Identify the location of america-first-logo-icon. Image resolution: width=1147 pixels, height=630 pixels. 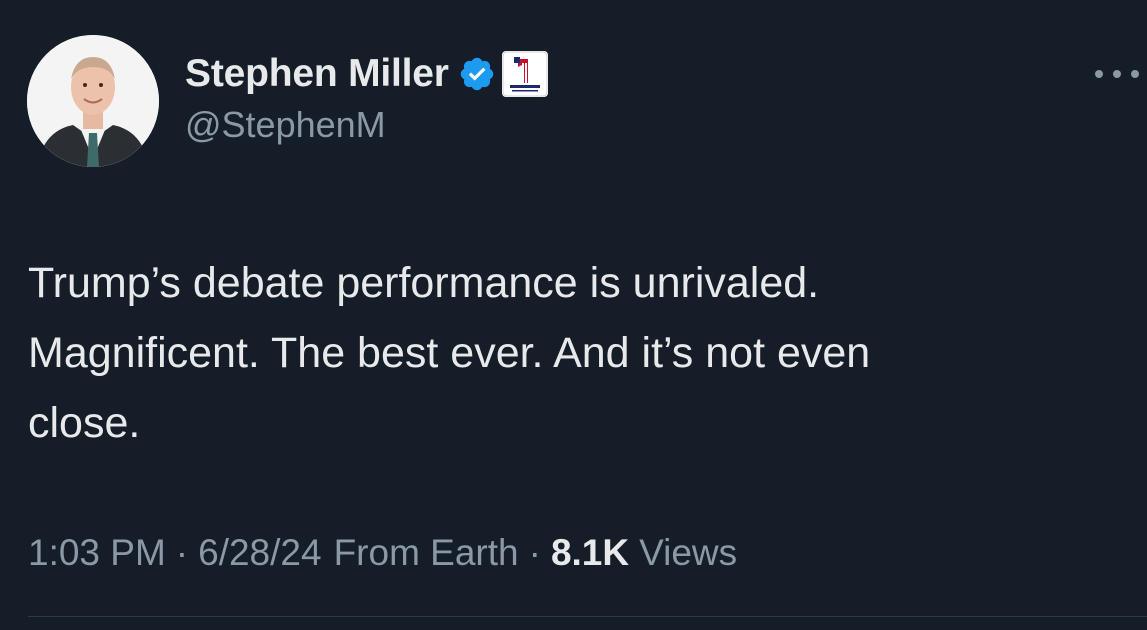
(525, 74).